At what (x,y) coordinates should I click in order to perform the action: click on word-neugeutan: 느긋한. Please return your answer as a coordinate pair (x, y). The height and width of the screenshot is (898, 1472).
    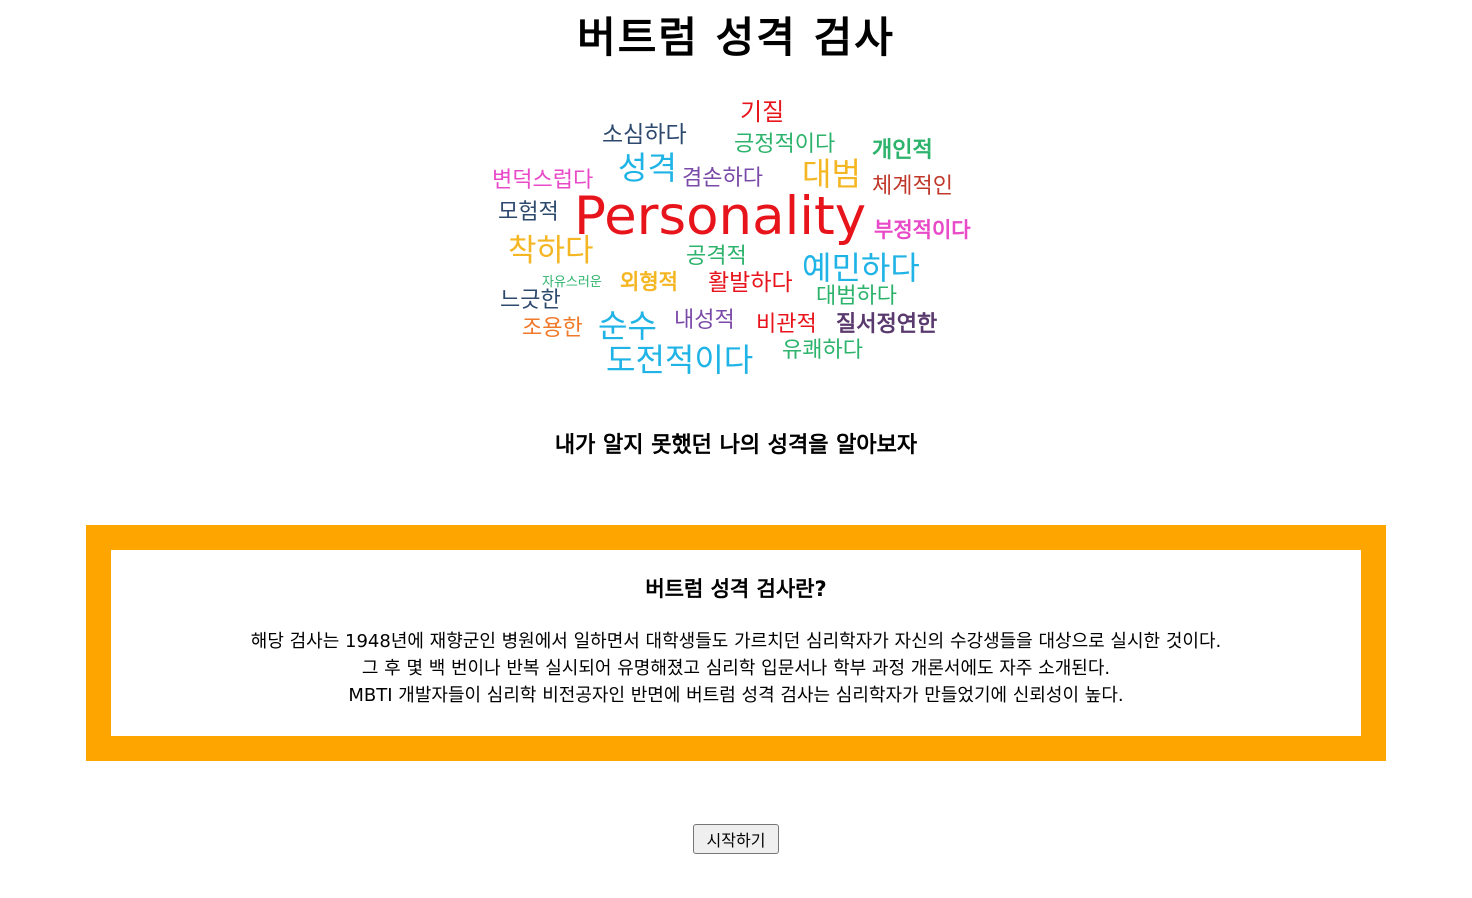
    Looking at the image, I should click on (530, 300).